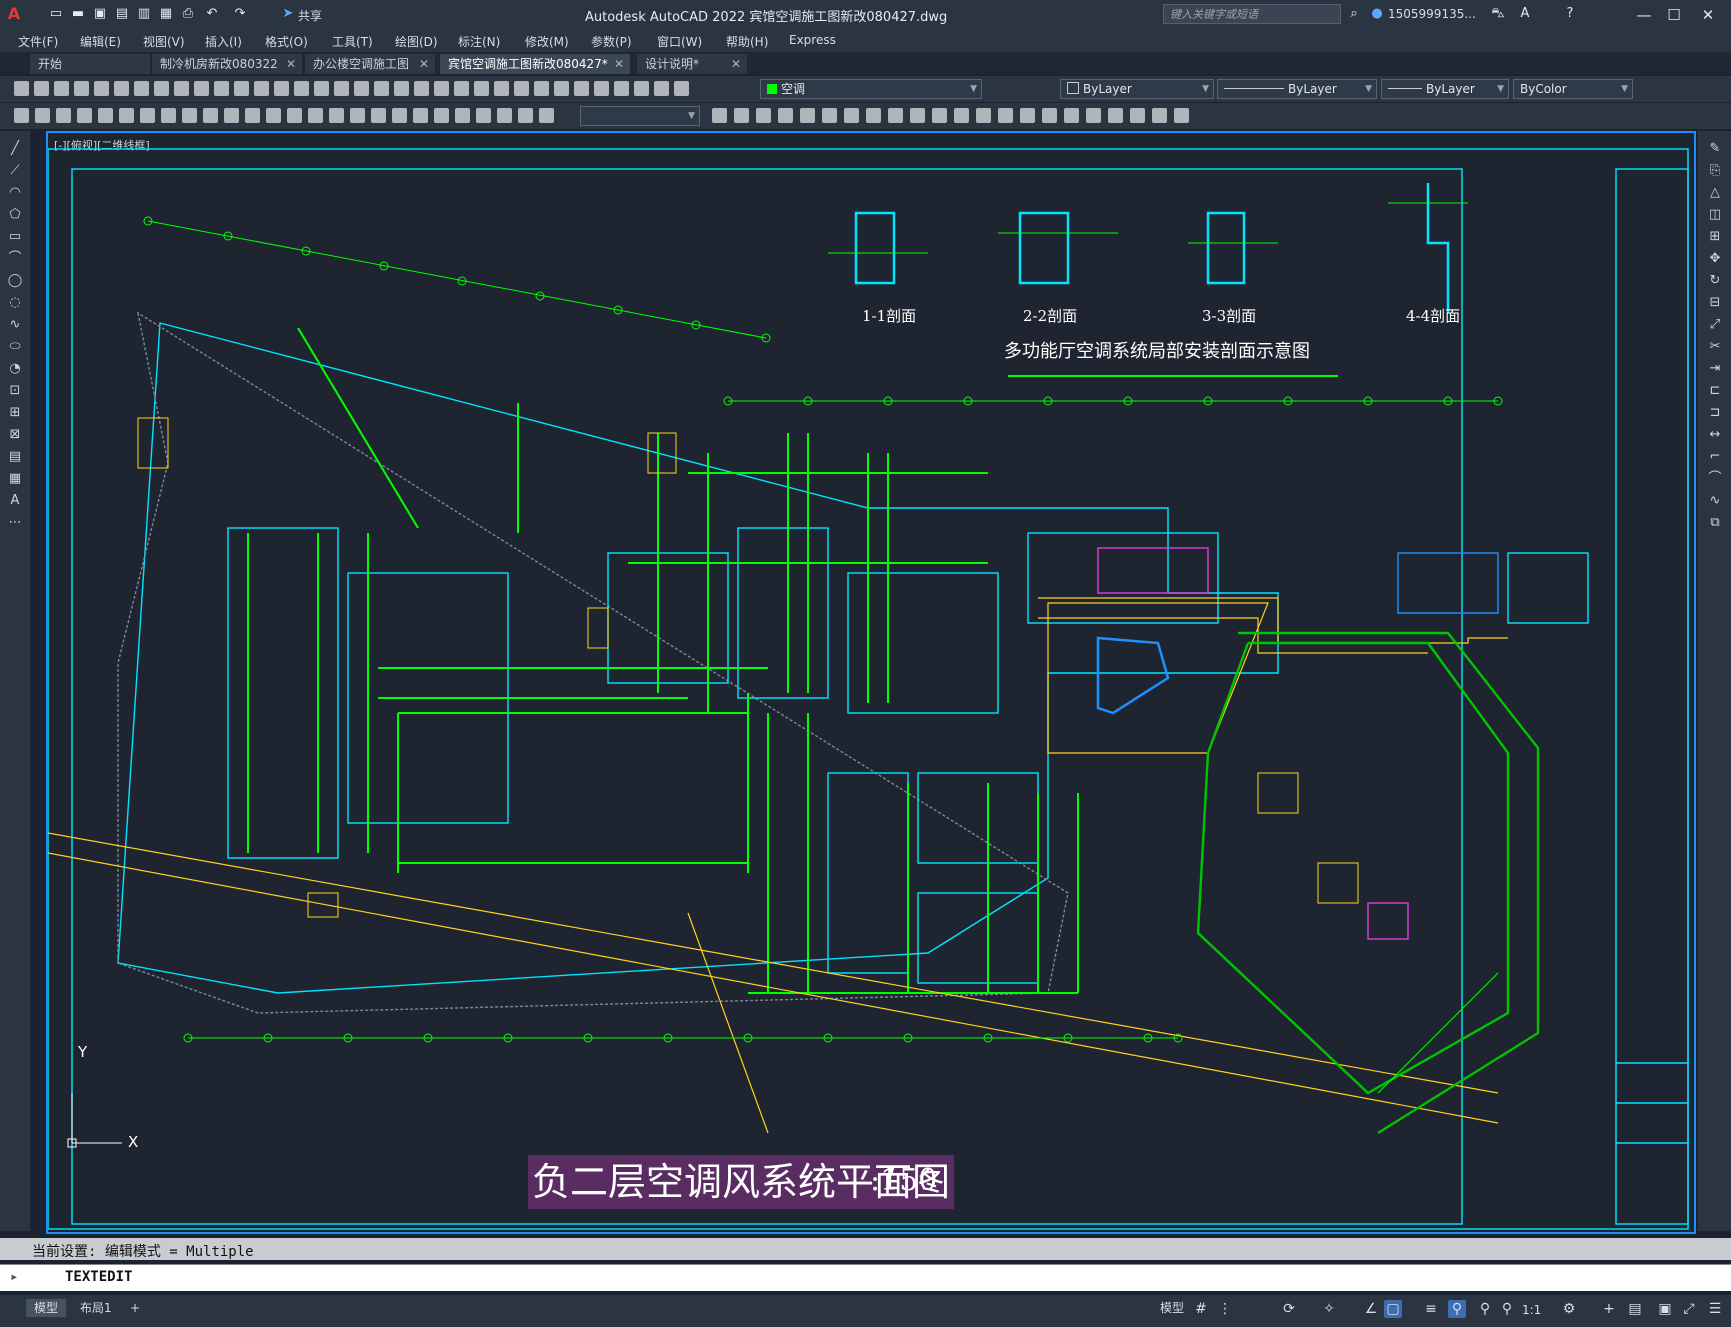 This screenshot has height=1327, width=1731. What do you see at coordinates (547, 41) in the screenshot?
I see `menu-item: 修改(M)` at bounding box center [547, 41].